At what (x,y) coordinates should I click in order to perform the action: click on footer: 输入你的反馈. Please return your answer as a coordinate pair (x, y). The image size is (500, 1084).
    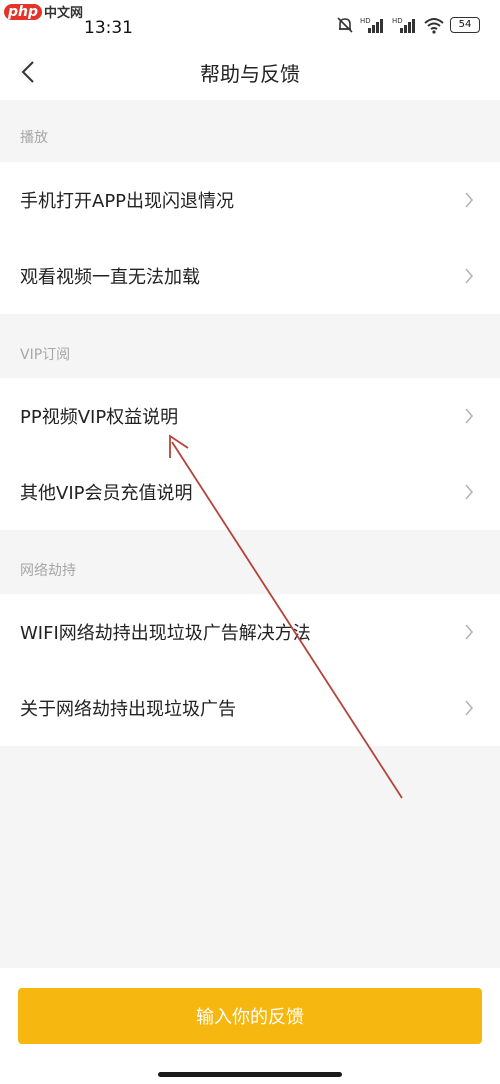
    Looking at the image, I should click on (250, 1026).